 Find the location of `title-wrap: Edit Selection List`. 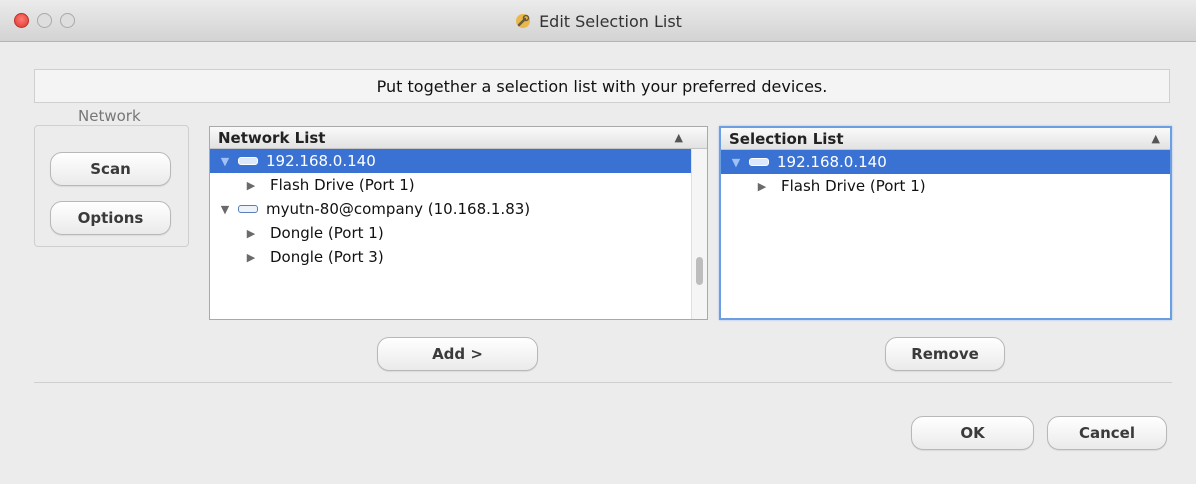

title-wrap: Edit Selection List is located at coordinates (598, 21).